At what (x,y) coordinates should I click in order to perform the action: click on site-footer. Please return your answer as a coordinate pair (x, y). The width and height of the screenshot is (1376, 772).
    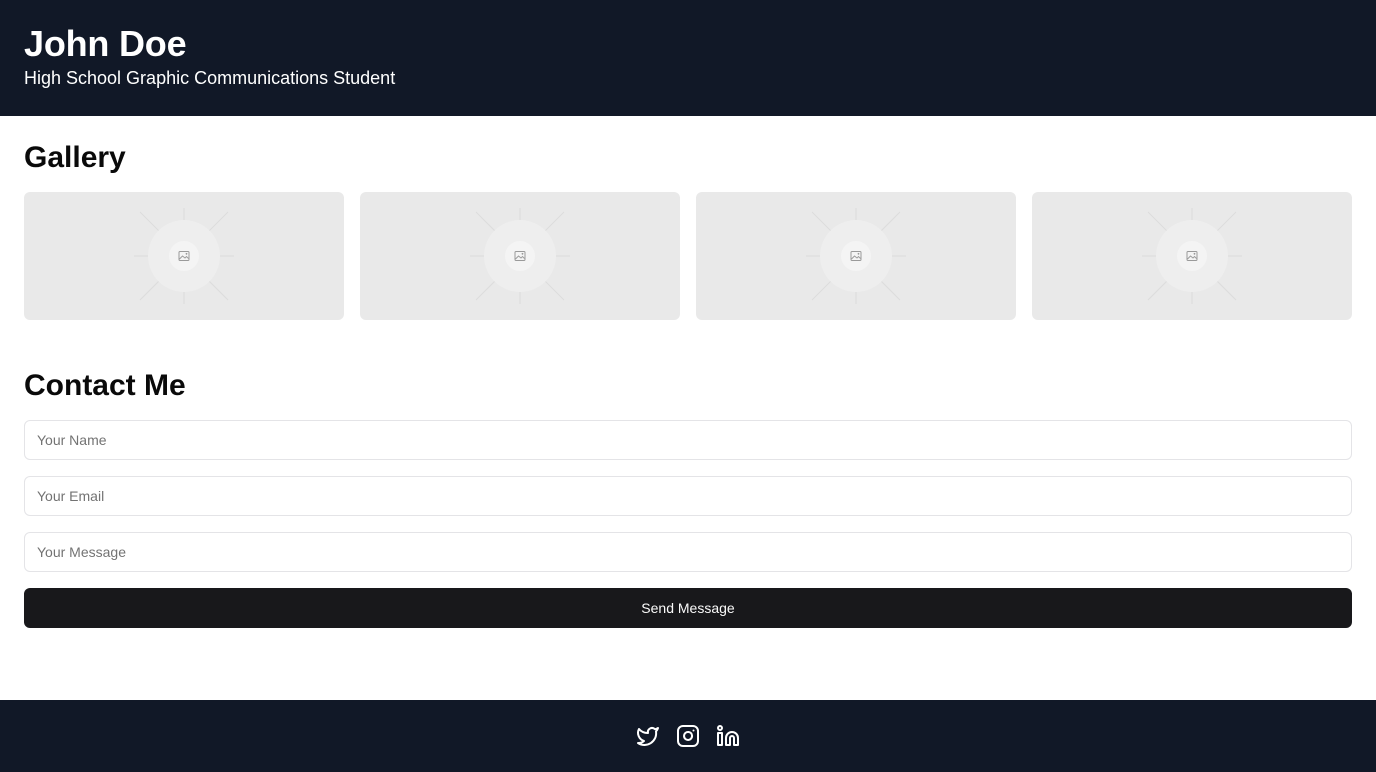
    Looking at the image, I should click on (688, 736).